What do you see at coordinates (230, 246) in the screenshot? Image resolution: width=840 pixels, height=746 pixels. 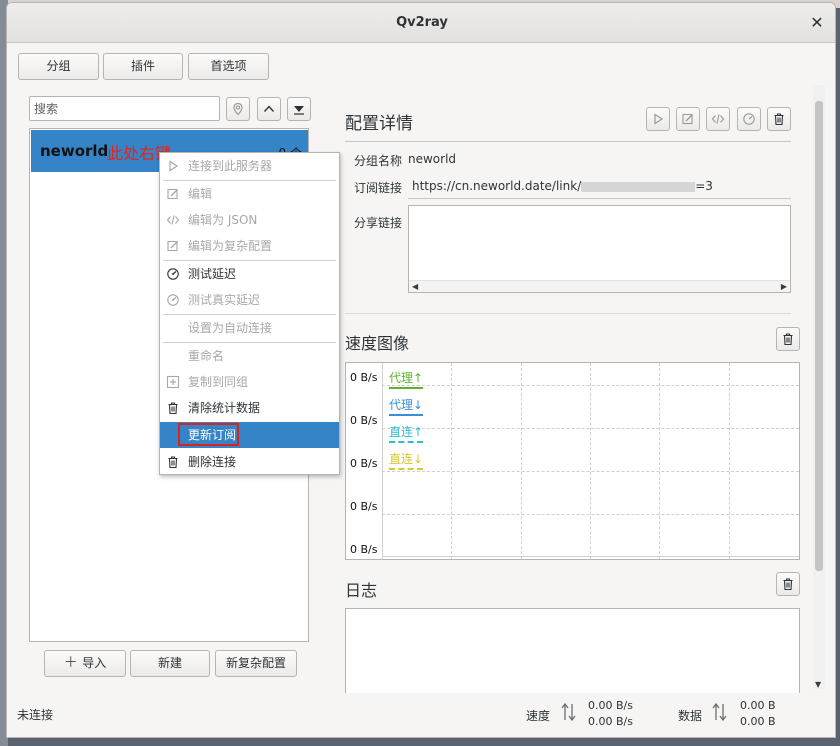 I see `menu-item-label: 编辑为复杂配置` at bounding box center [230, 246].